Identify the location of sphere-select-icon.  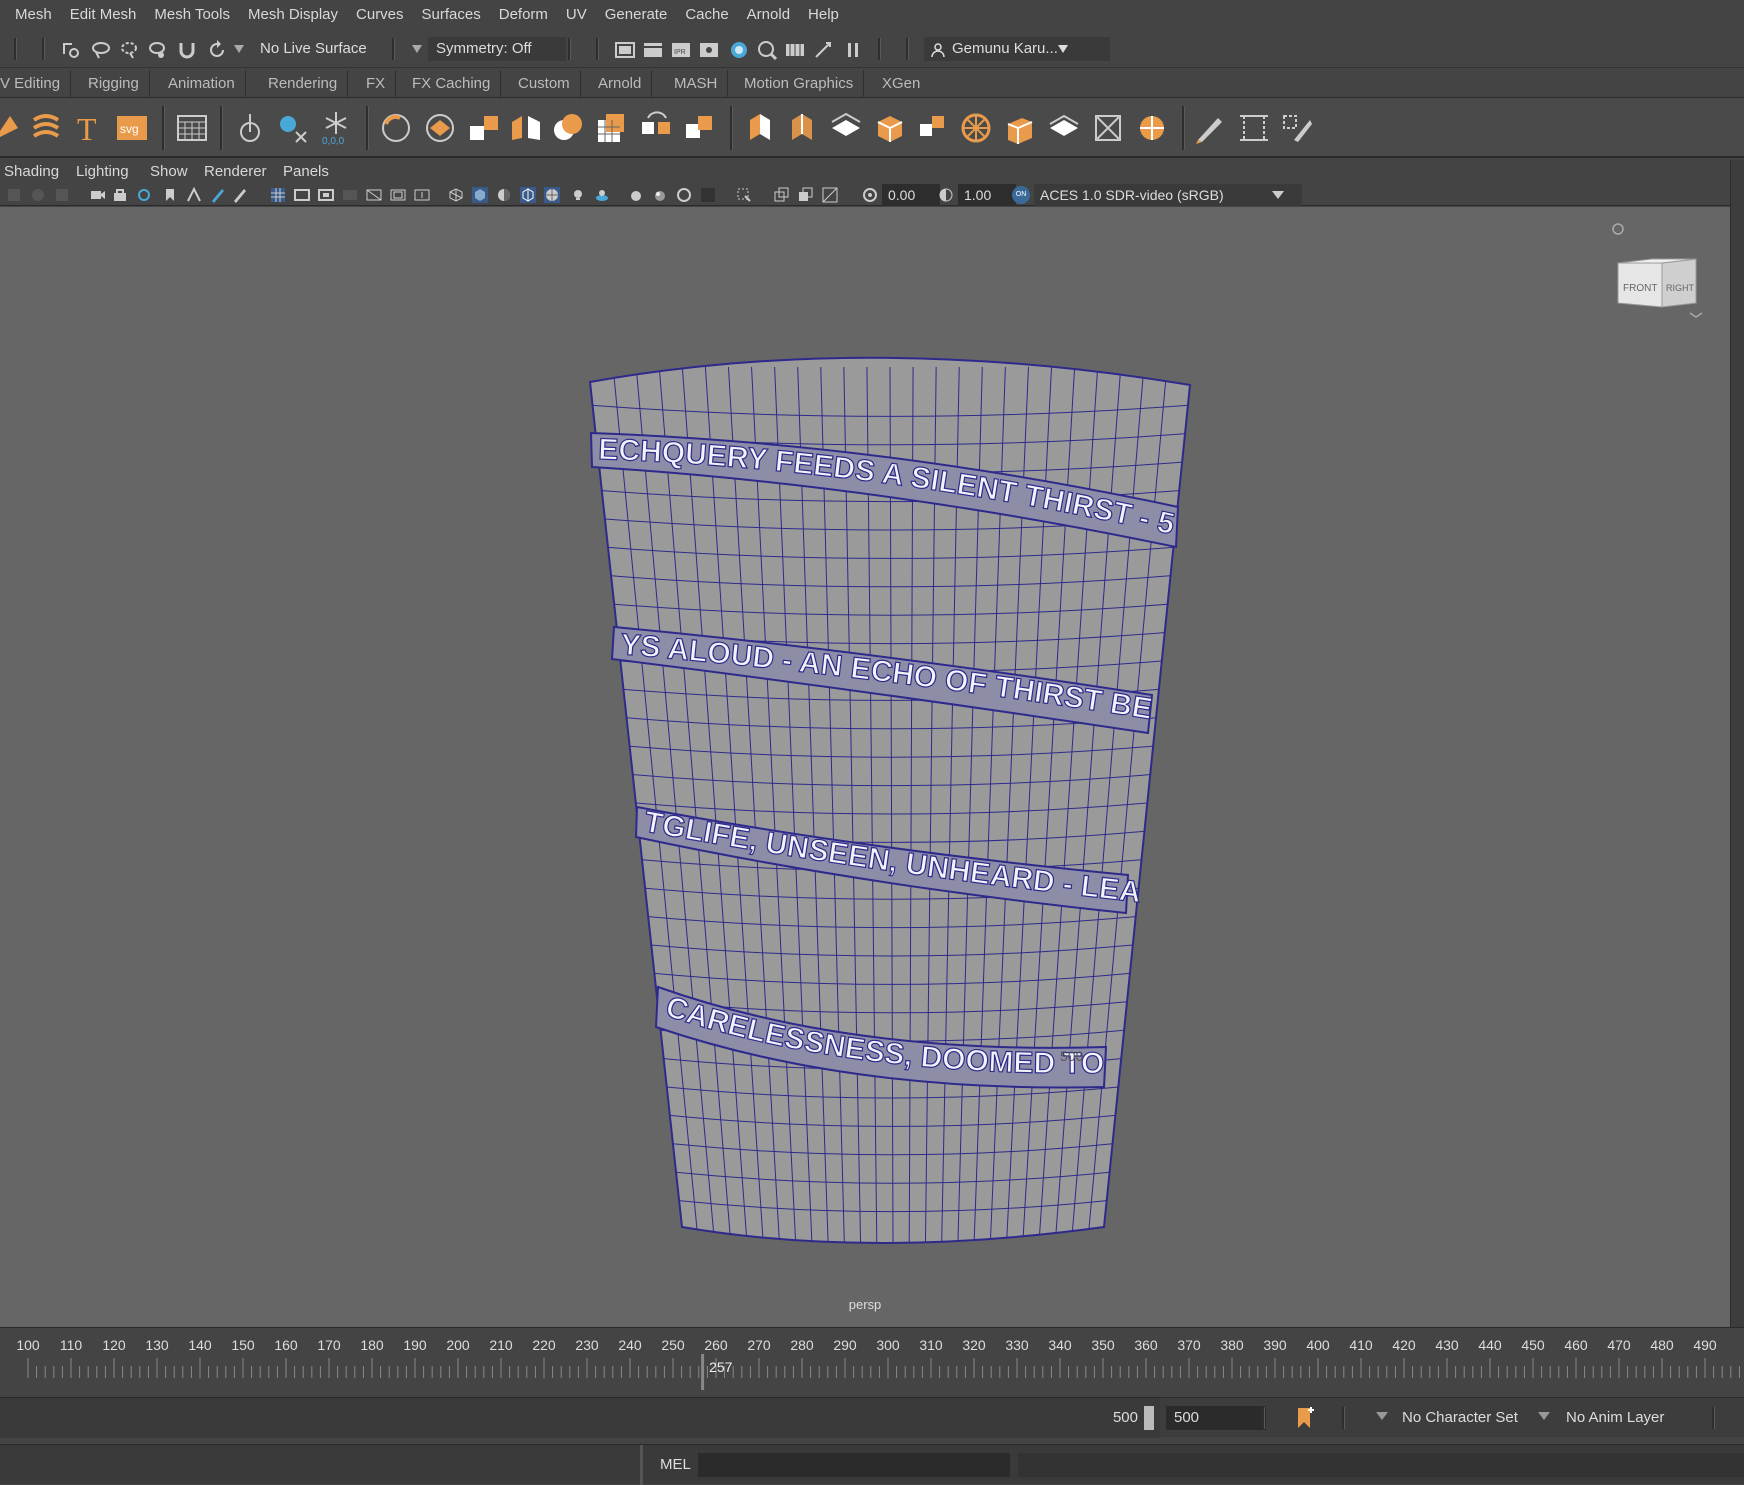
(396, 128).